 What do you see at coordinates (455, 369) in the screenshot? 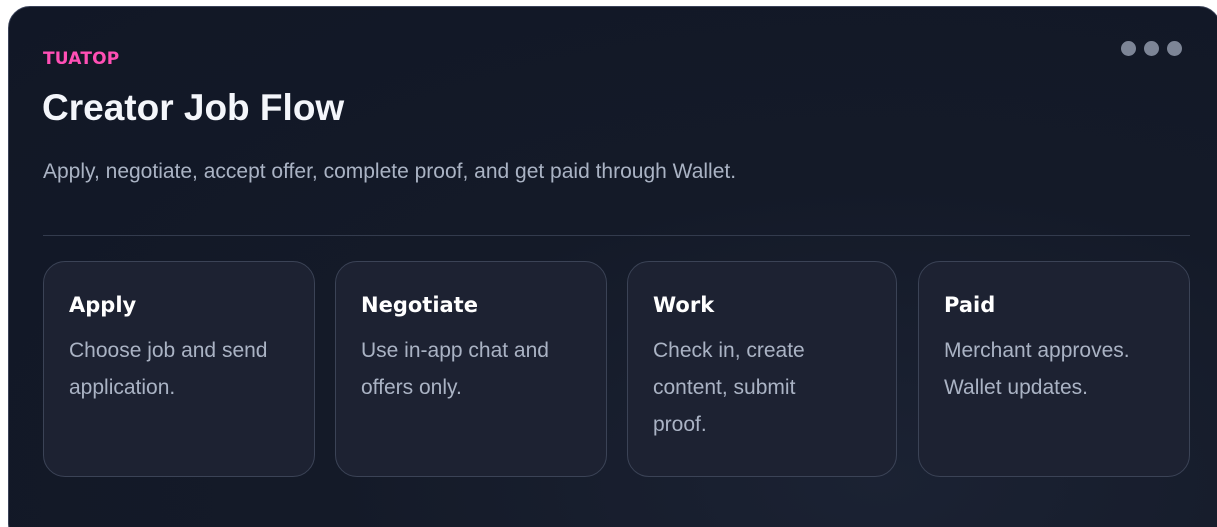
I see `step-description: Use in-app chat and offers only.` at bounding box center [455, 369].